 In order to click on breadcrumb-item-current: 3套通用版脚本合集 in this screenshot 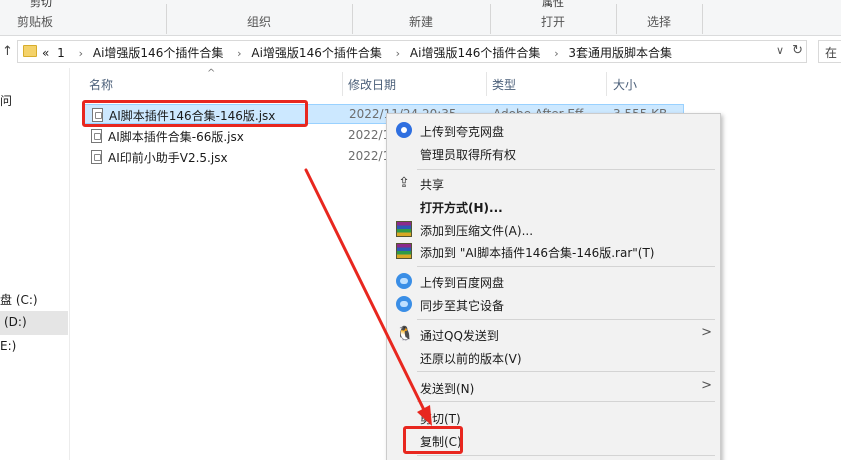, I will do `click(620, 53)`.